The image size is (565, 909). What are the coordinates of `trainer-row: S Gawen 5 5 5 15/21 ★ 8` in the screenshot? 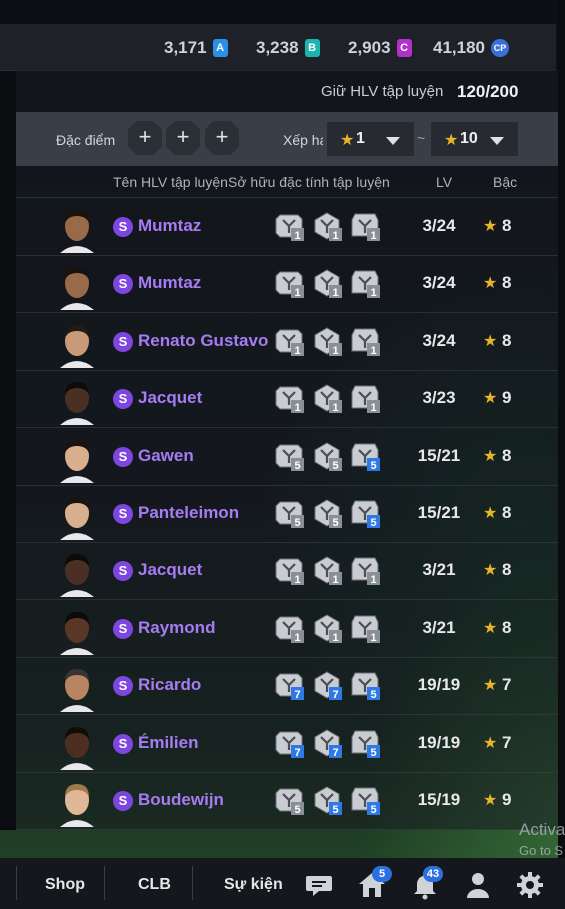 It's located at (287, 457).